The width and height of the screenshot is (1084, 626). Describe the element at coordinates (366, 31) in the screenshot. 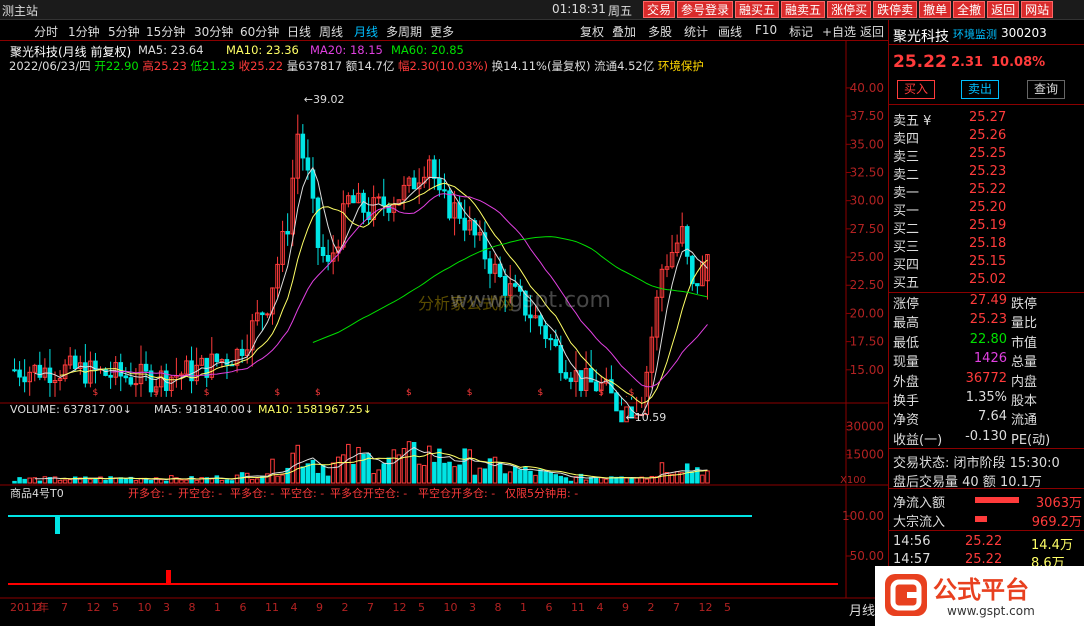

I see `period-tab-8: 月线` at that location.